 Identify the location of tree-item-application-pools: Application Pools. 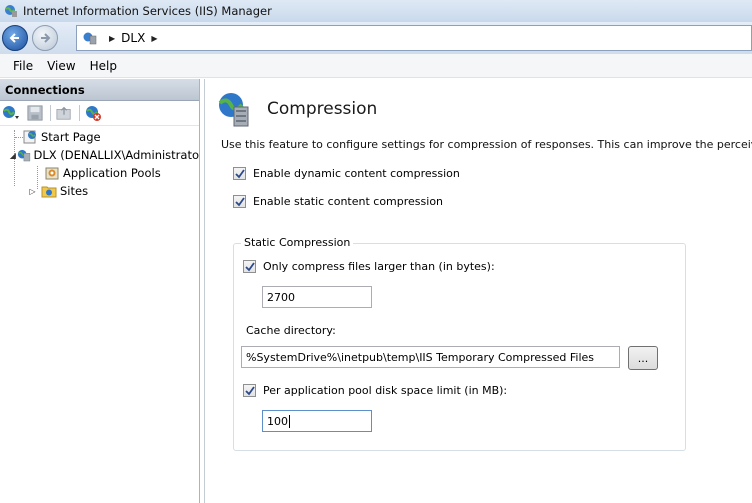
(99, 173).